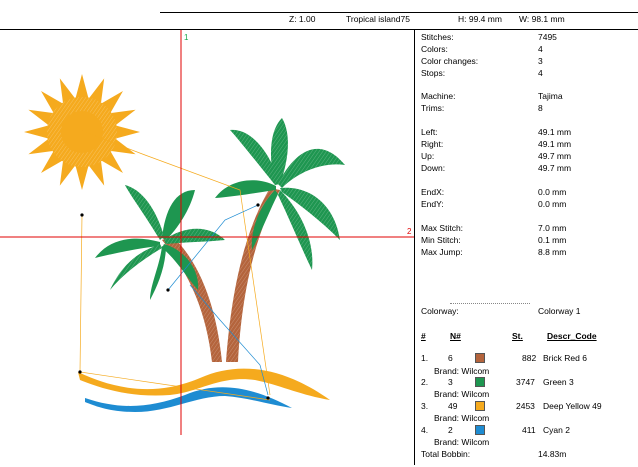 The width and height of the screenshot is (638, 467). Describe the element at coordinates (450, 358) in the screenshot. I see `row-needle: 6` at that location.